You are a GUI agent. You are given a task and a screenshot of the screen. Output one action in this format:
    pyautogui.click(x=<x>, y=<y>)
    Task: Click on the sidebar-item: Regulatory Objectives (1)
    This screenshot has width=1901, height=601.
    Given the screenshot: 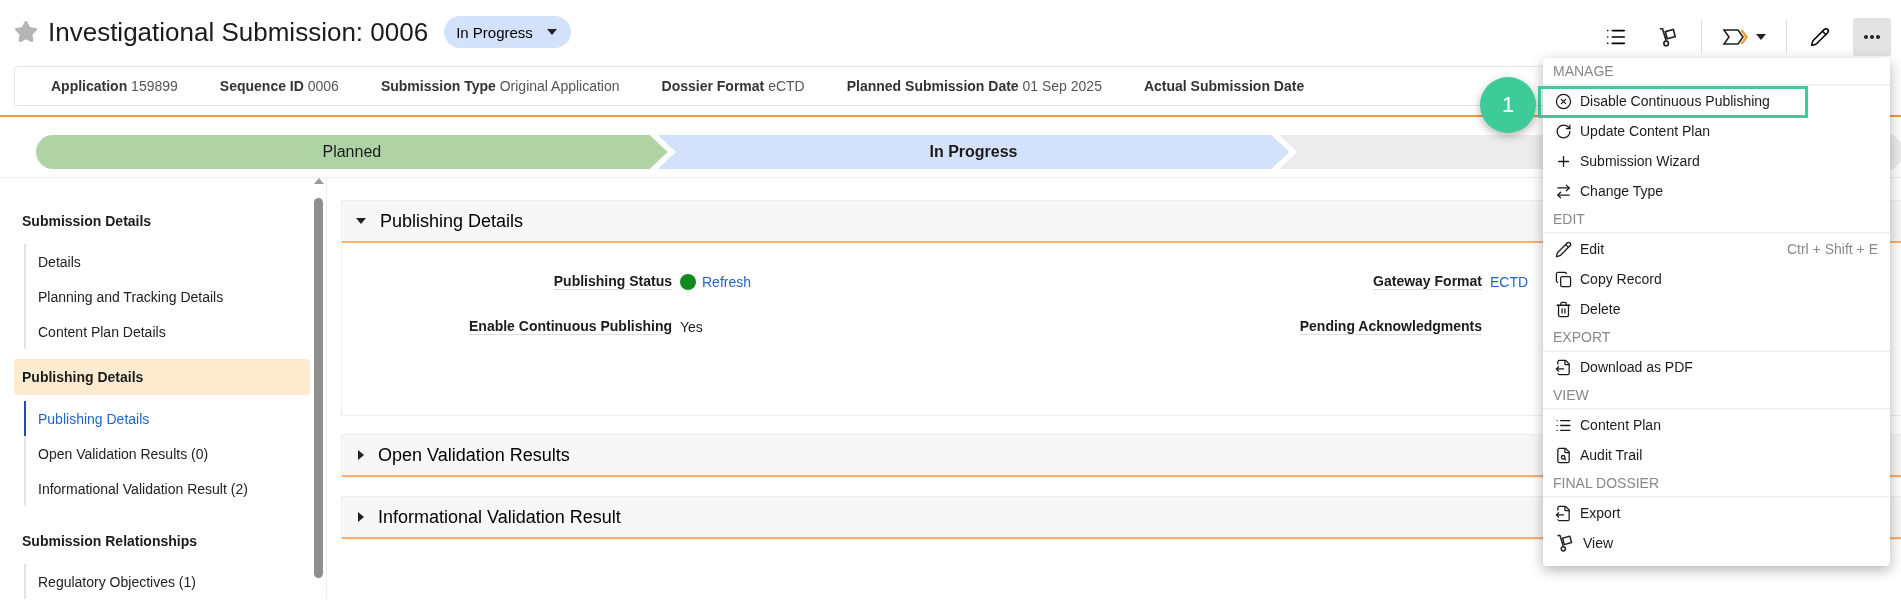 What is the action you would take?
    pyautogui.click(x=167, y=581)
    